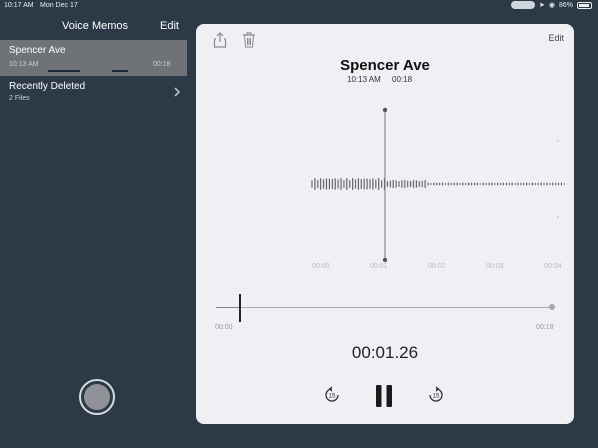 Image resolution: width=598 pixels, height=448 pixels. I want to click on wifi-icon: ◉, so click(551, 5).